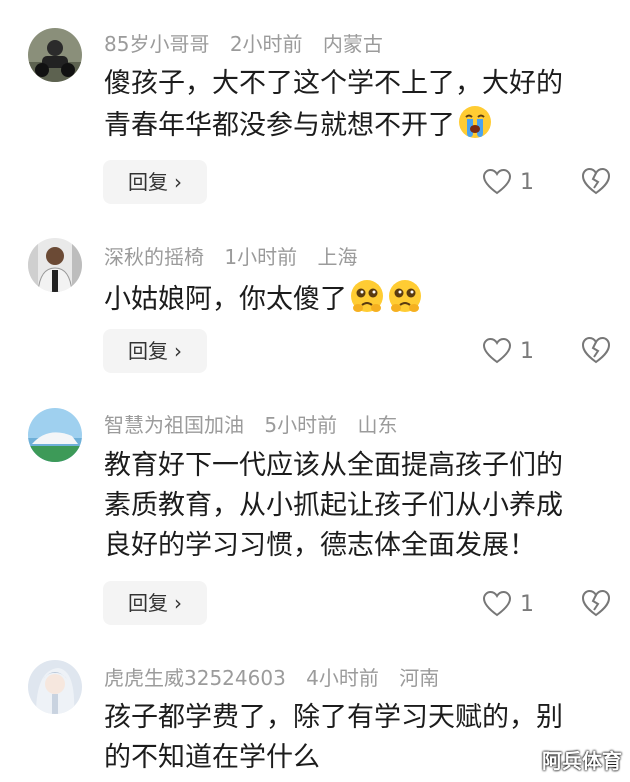  Describe the element at coordinates (154, 257) in the screenshot. I see `username: 深秋的摇椅` at that location.